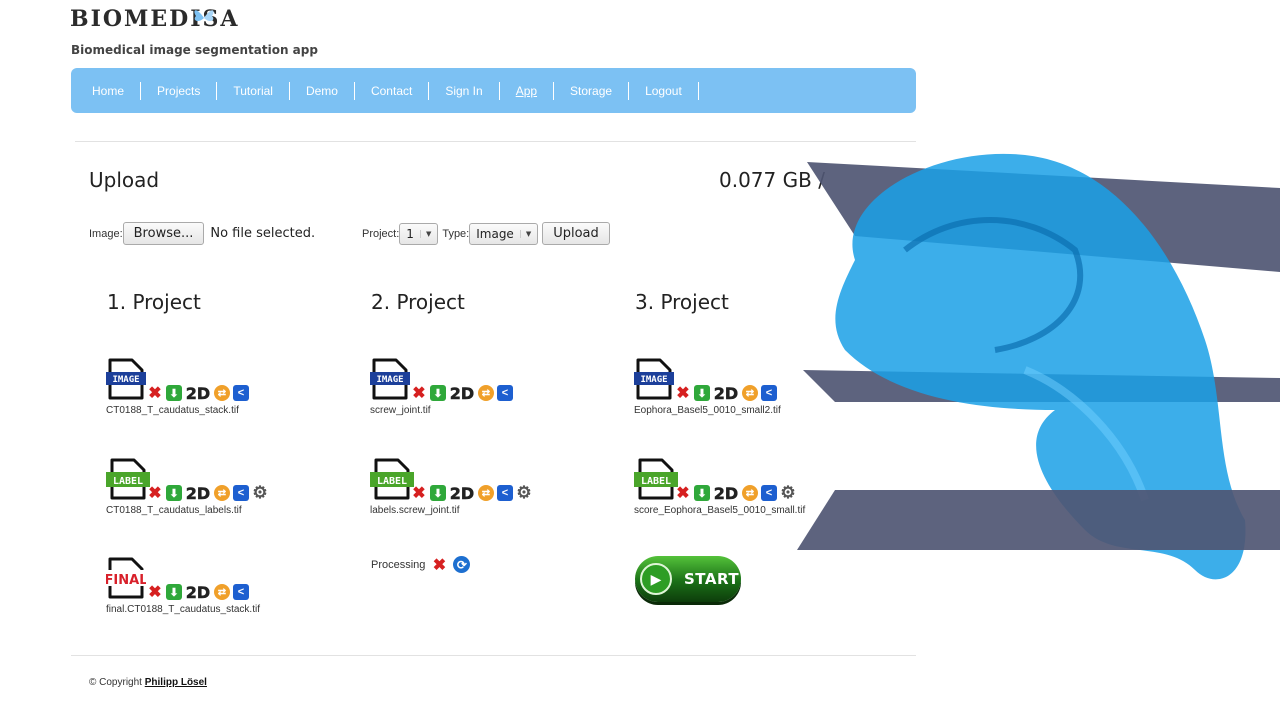 The image size is (1280, 720). Describe the element at coordinates (174, 510) in the screenshot. I see `label-filename: CT0188_T_caudatus_labels.tif` at that location.